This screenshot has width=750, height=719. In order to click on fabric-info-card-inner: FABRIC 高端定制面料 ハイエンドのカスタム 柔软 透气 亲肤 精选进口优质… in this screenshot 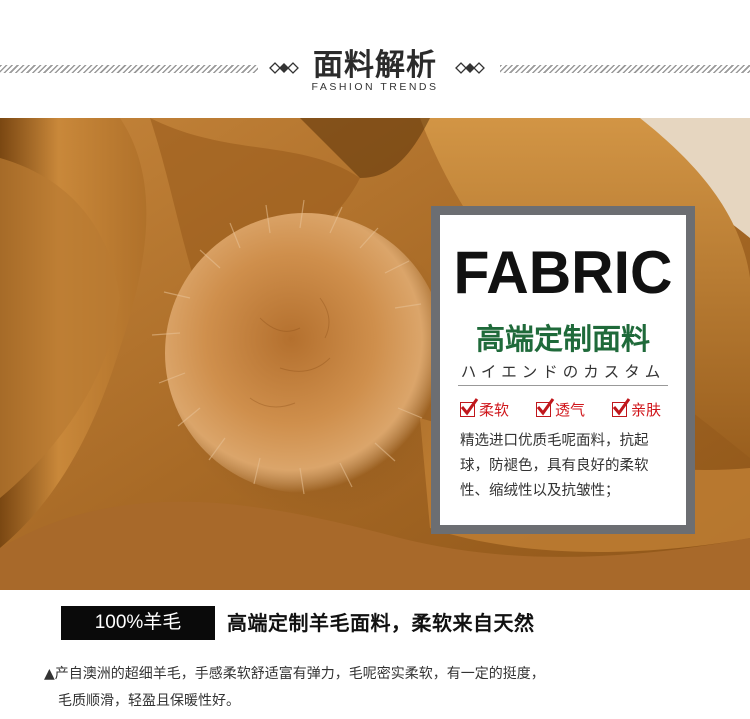, I will do `click(563, 370)`.